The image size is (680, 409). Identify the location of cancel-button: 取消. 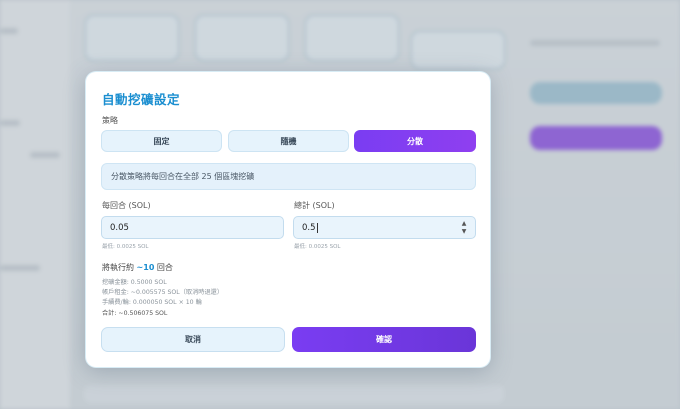
(193, 339).